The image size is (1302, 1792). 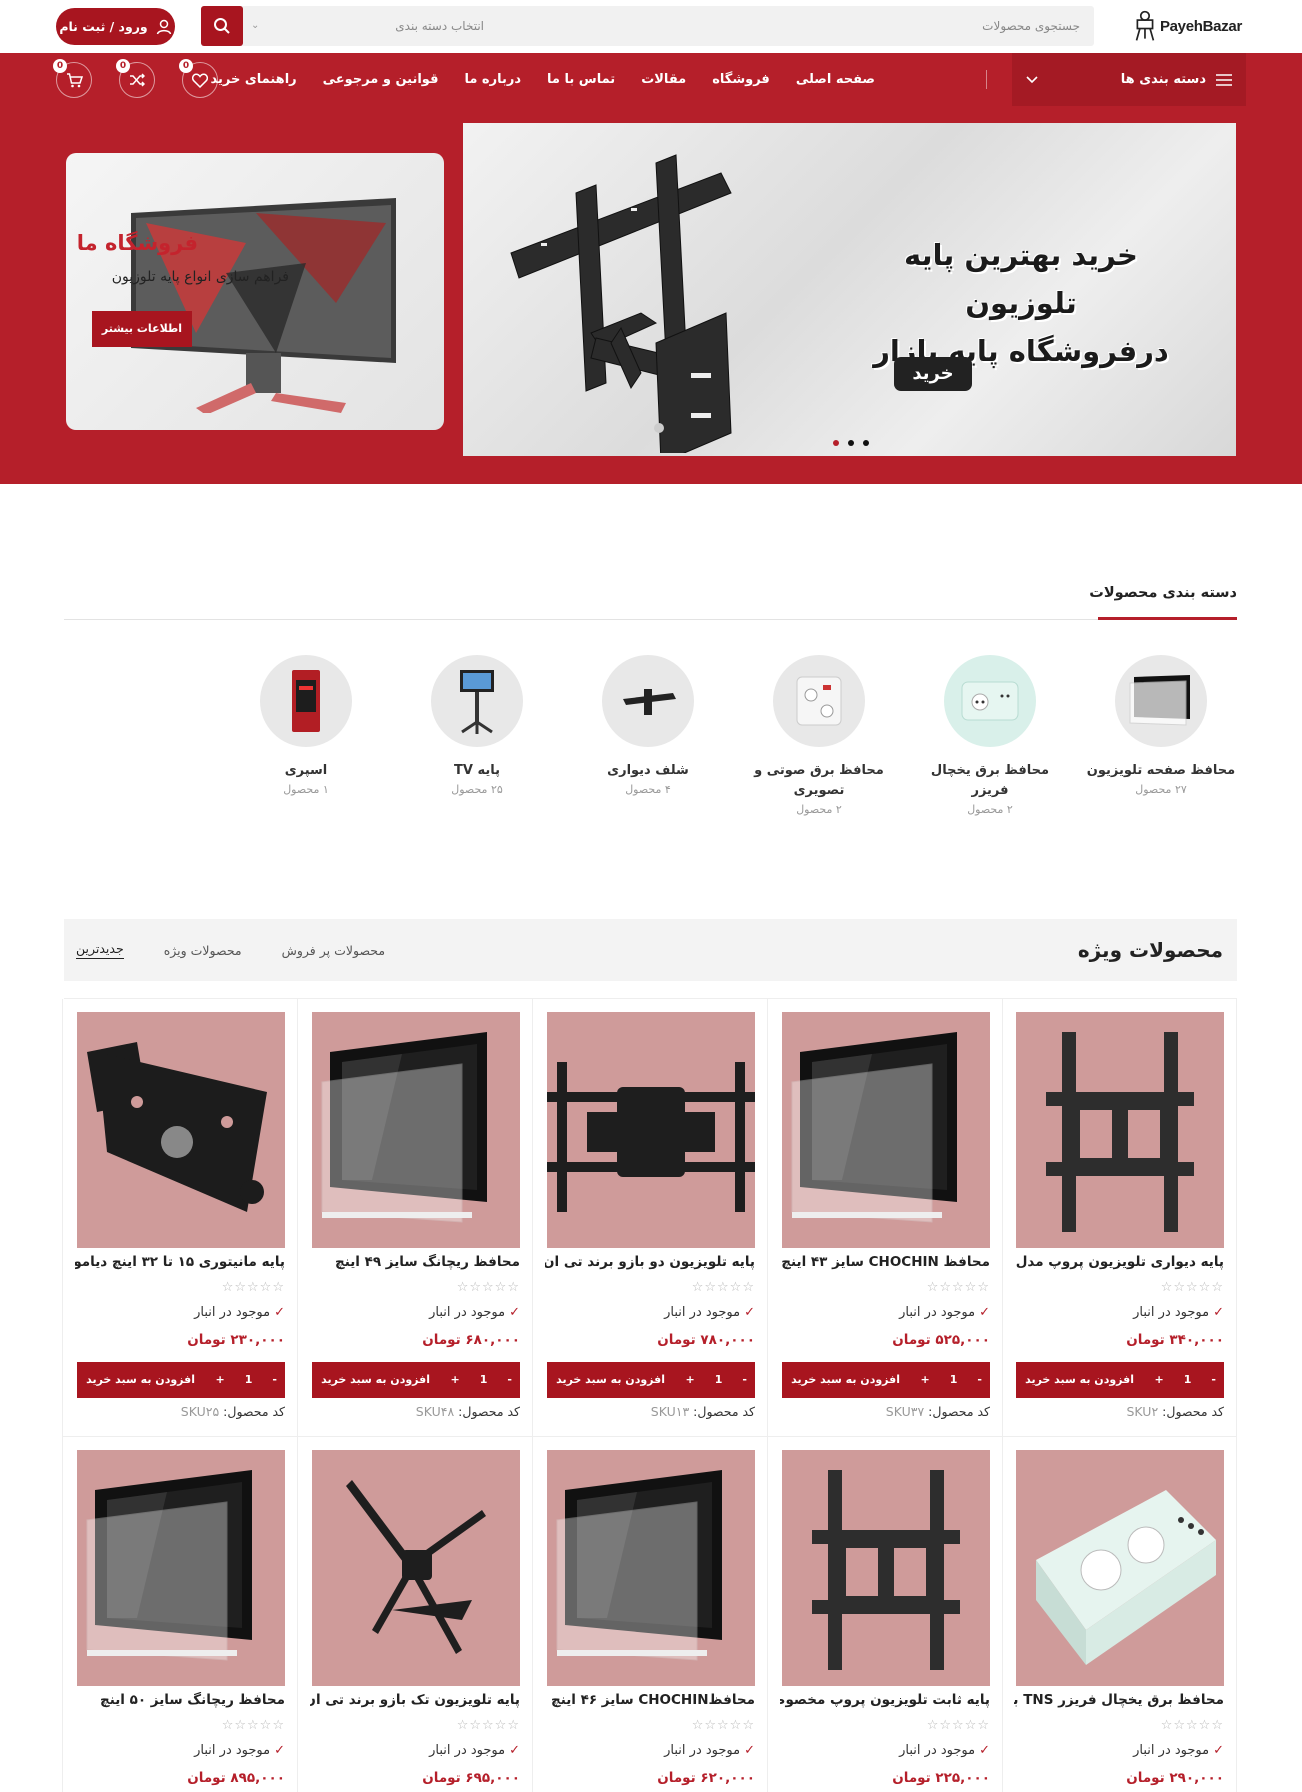 What do you see at coordinates (650, 1700) in the screenshot?
I see `product-name: محافظCHOCHIN سایز ۴۶ اینچ` at bounding box center [650, 1700].